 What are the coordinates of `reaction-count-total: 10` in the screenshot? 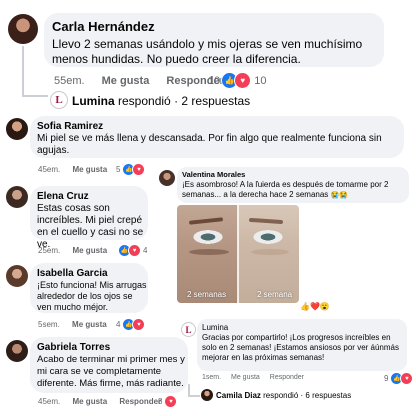 It's located at (260, 80).